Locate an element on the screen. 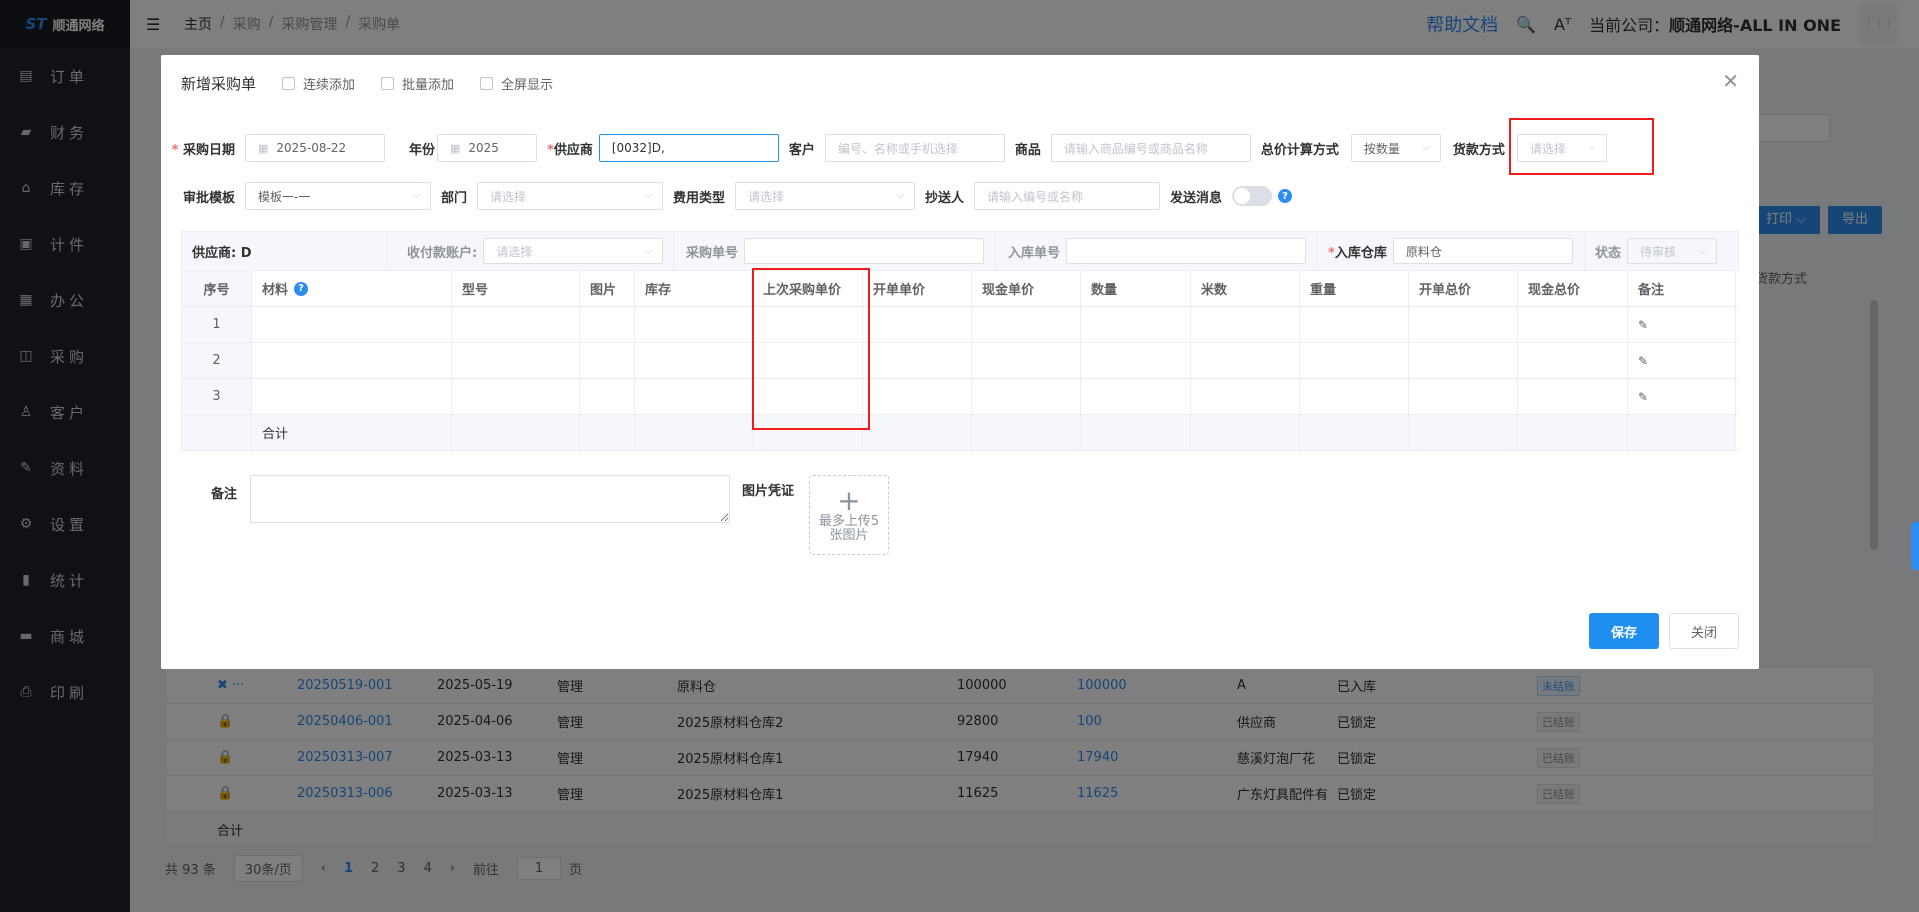 This screenshot has height=912, width=1919. payment-method-label: 货款方式 is located at coordinates (1478, 150).